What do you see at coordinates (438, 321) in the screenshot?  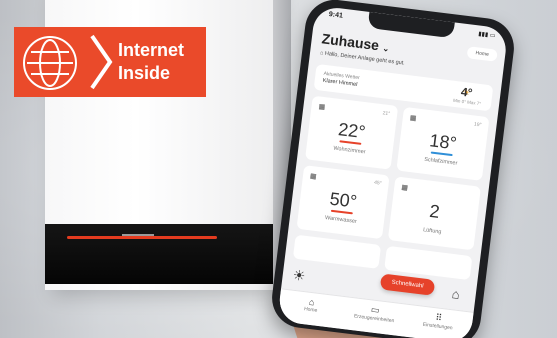 I see `nav-settings: ⠿ Einstellungen` at bounding box center [438, 321].